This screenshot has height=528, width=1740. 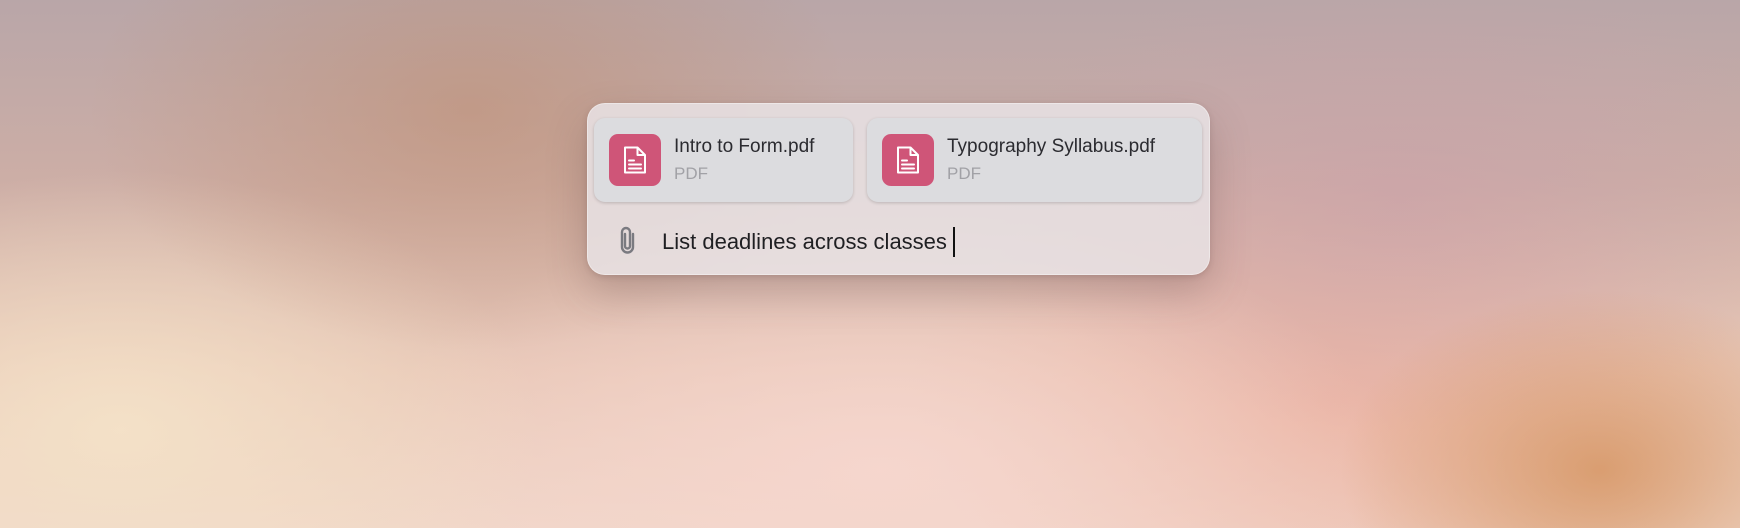 I want to click on attach-button, so click(x=628, y=242).